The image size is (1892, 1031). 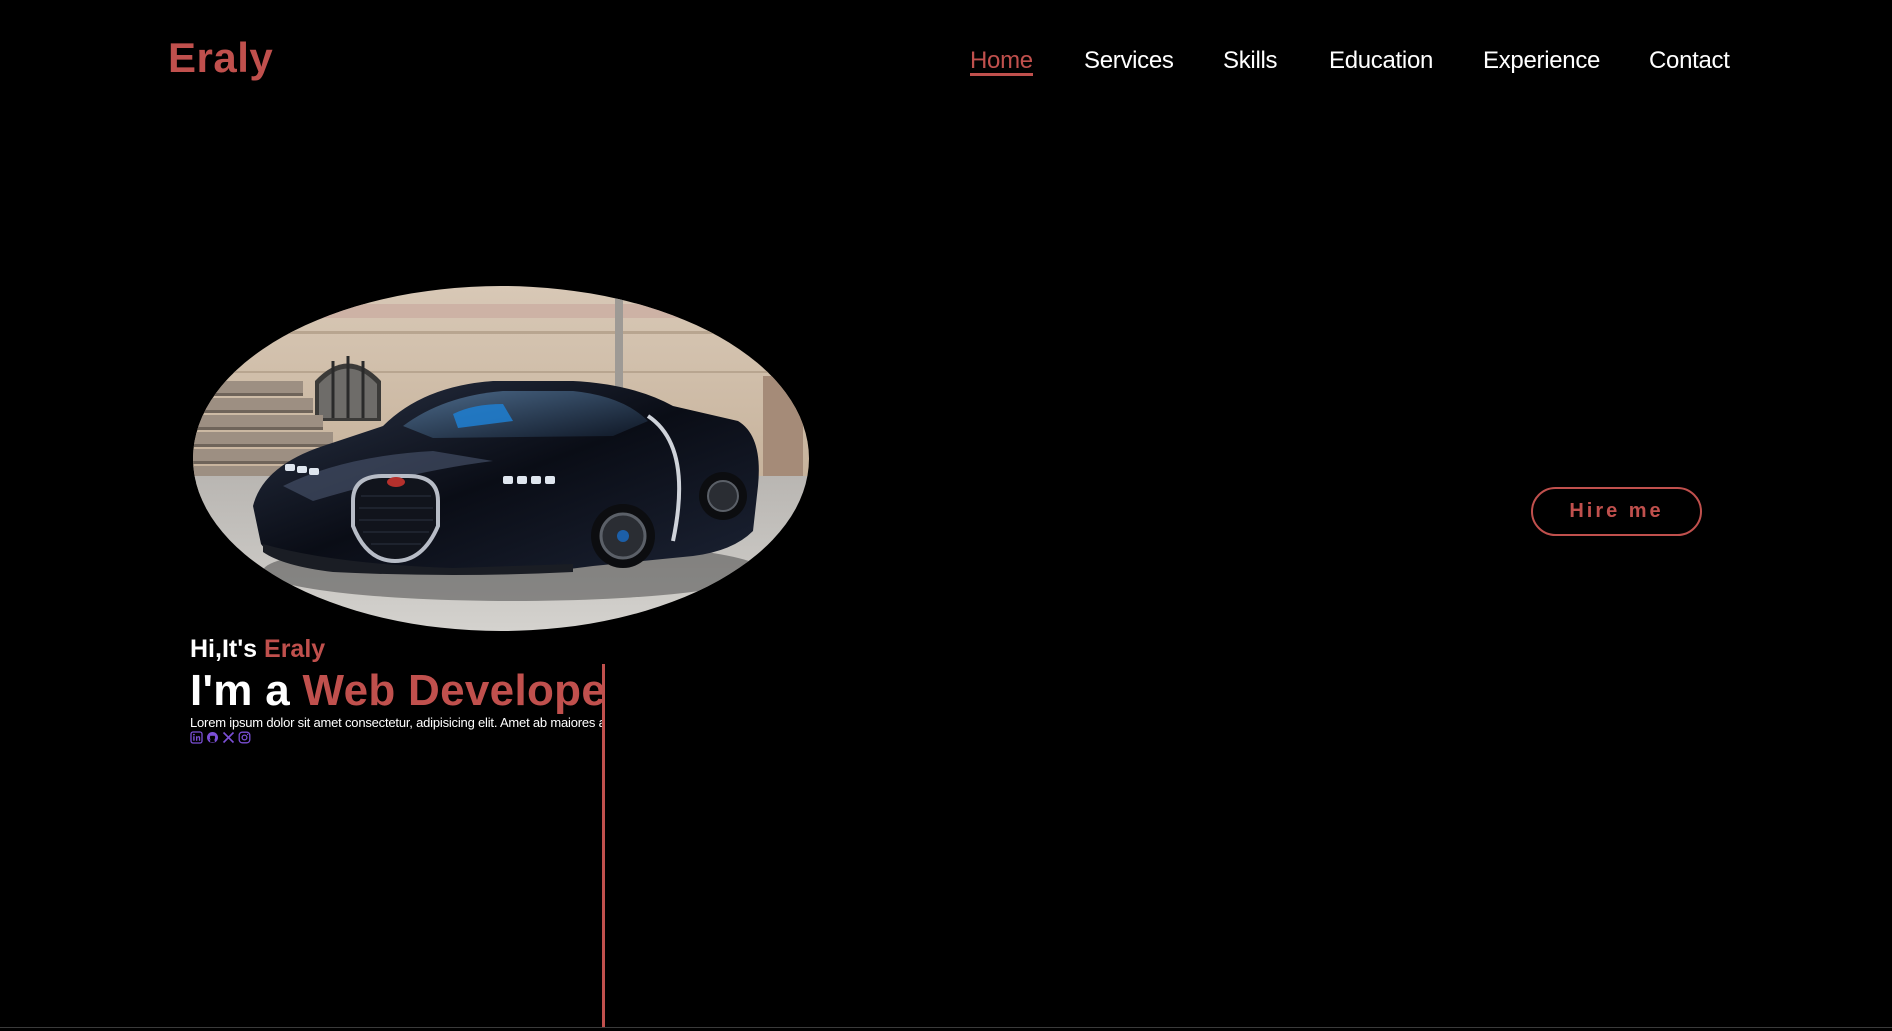 I want to click on active-underline, so click(x=1001, y=74).